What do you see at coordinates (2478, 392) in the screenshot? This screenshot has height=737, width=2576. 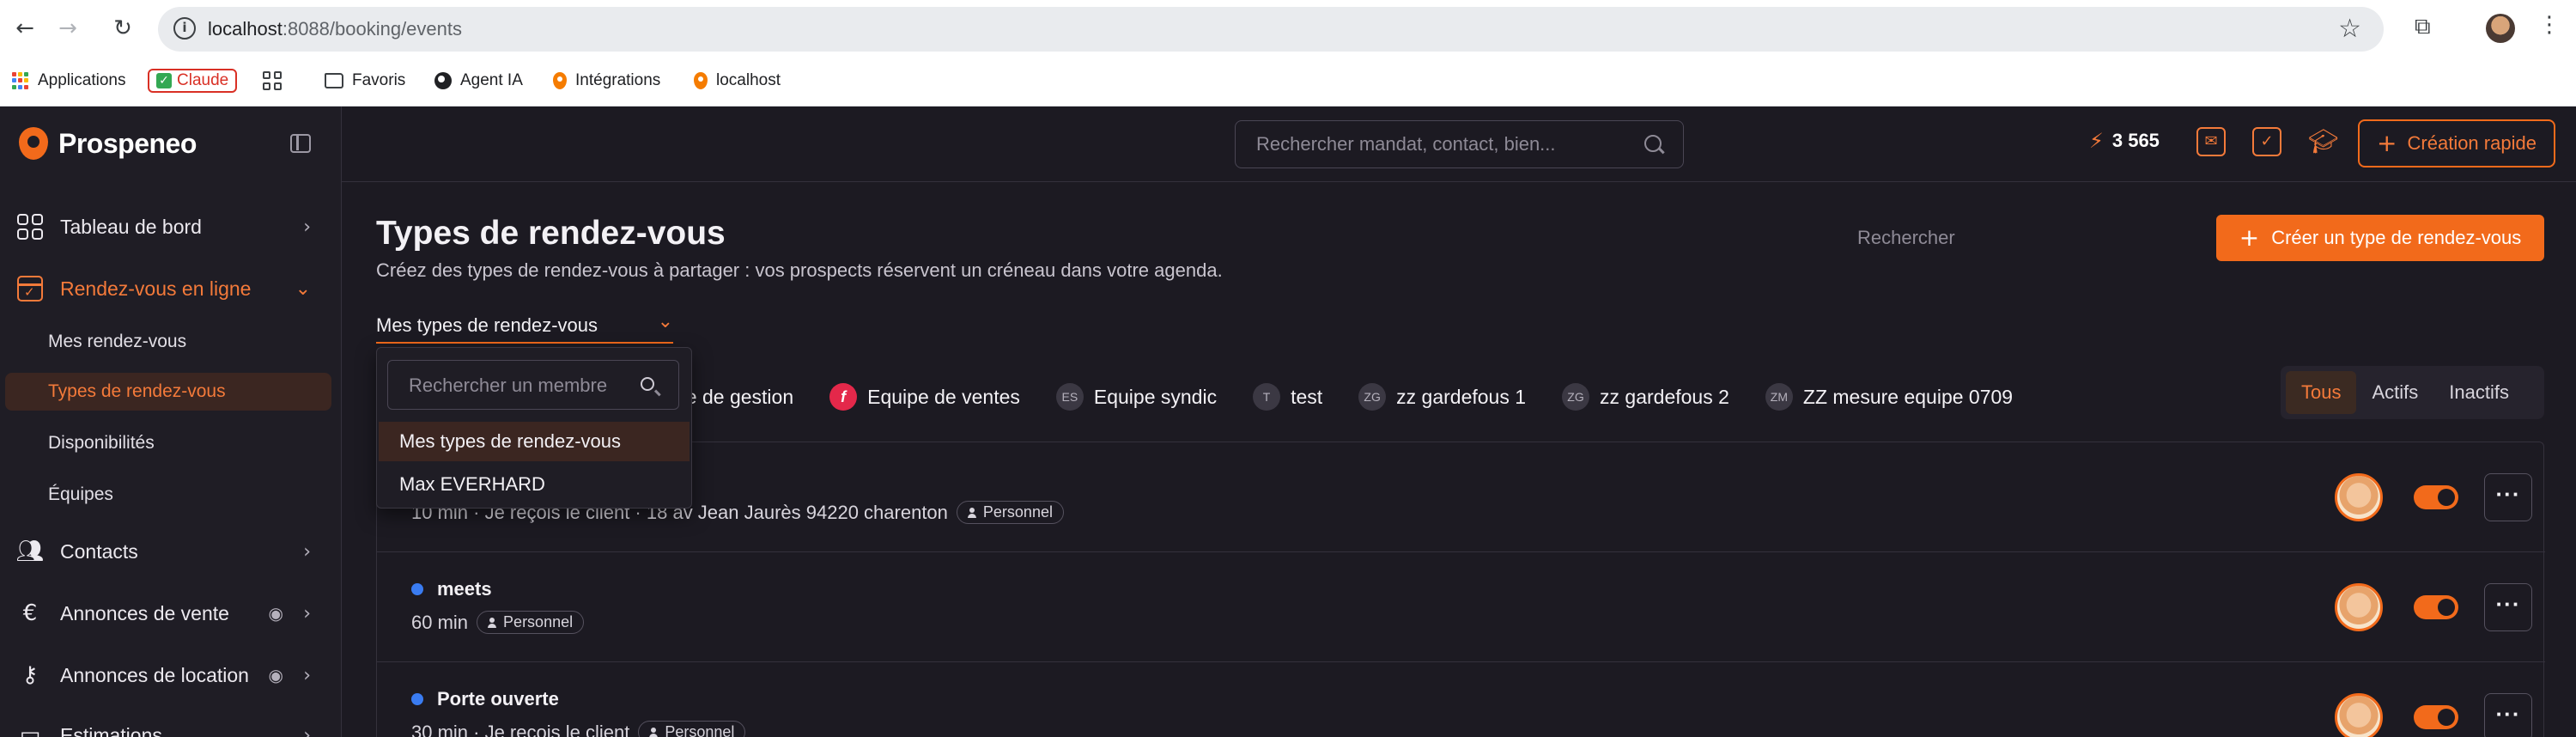 I see `status-filter-inactive: Inactifs` at bounding box center [2478, 392].